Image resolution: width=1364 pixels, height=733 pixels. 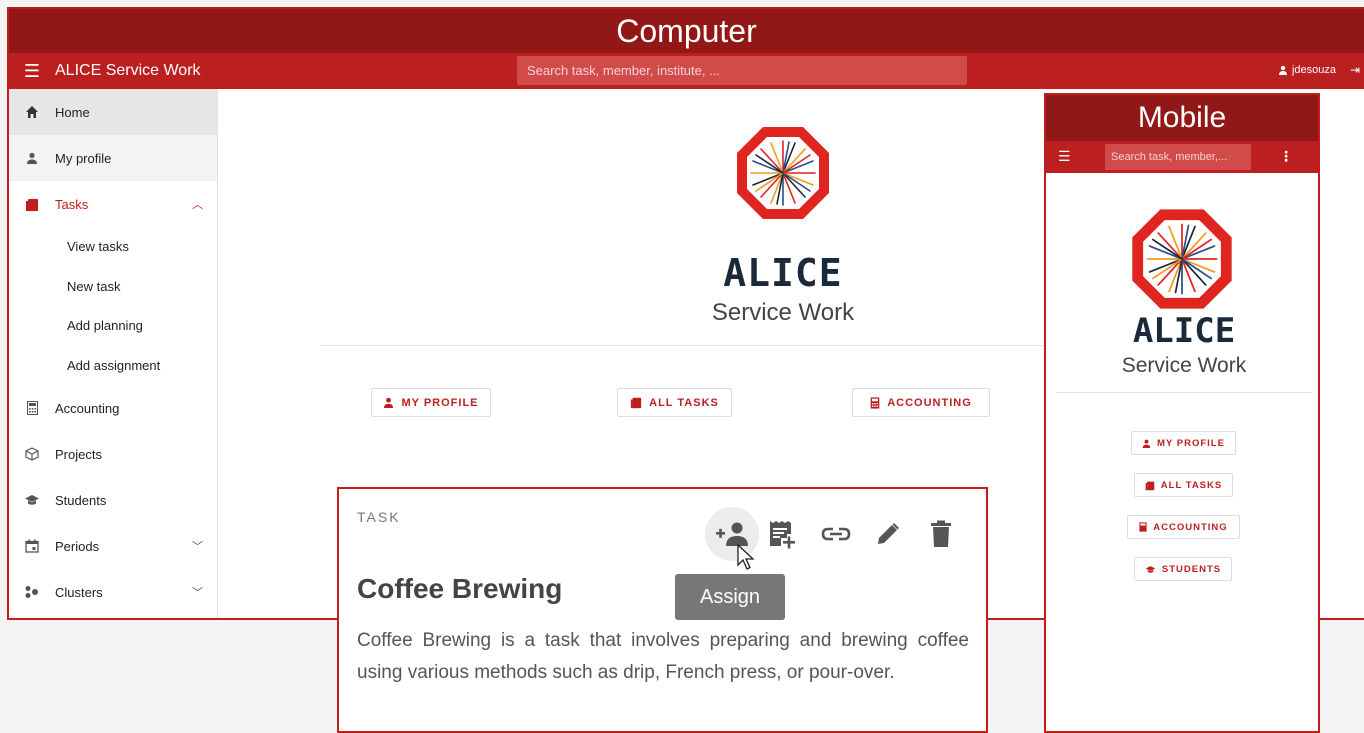 What do you see at coordinates (1191, 569) in the screenshot?
I see `button-label: STUDENTS` at bounding box center [1191, 569].